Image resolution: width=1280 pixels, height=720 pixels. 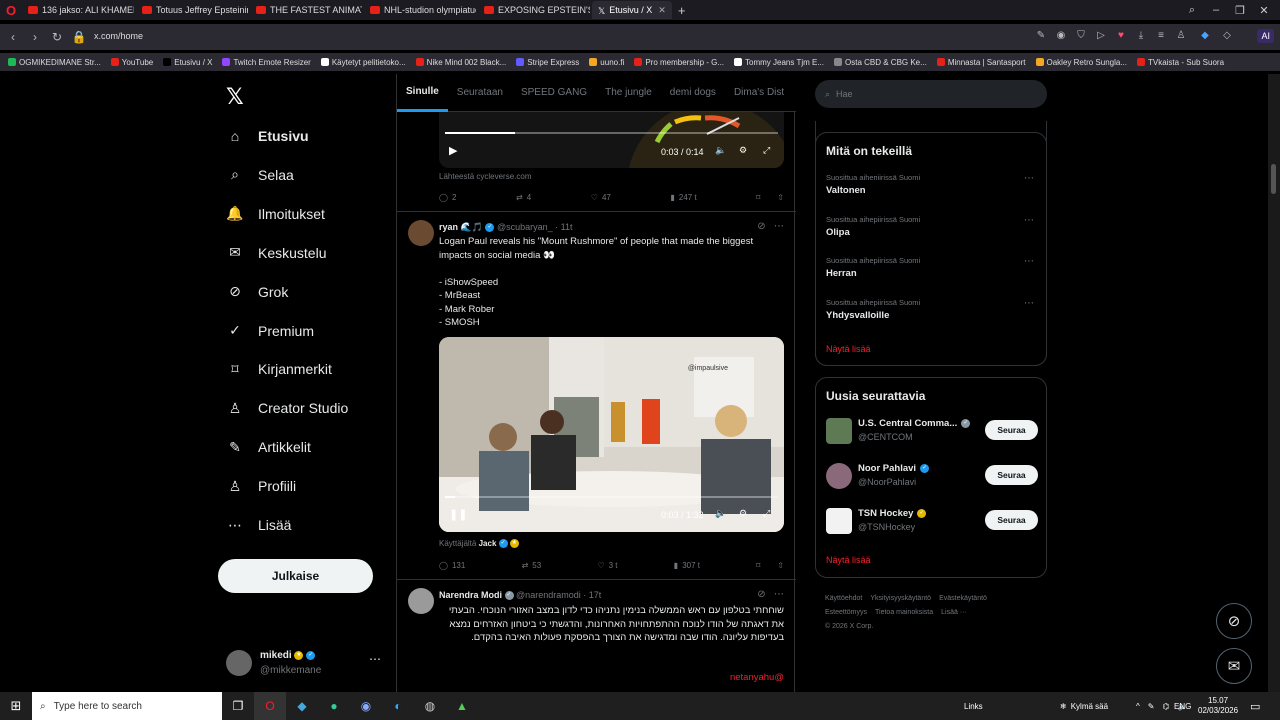 I want to click on footer-link: Käyttöehdot, so click(x=843, y=598).